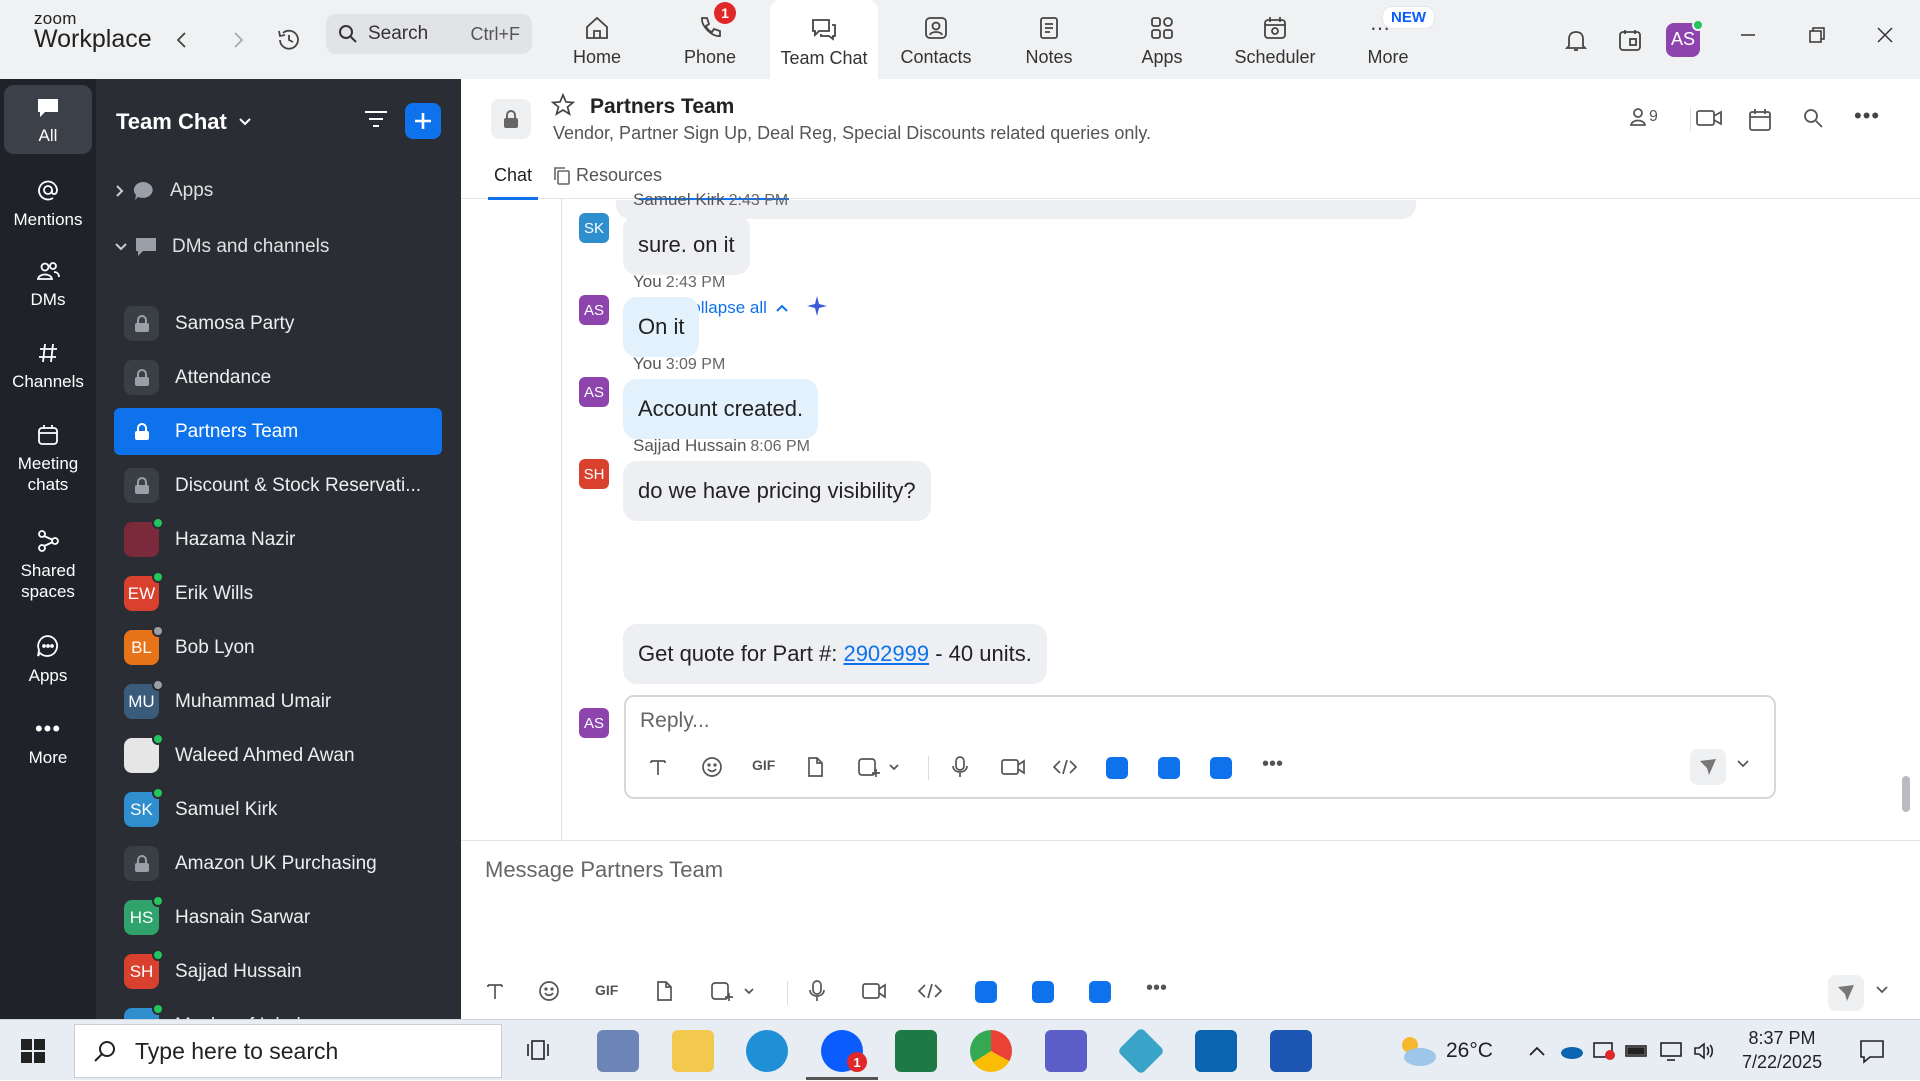 Image resolution: width=1920 pixels, height=1081 pixels. What do you see at coordinates (1709, 118) in the screenshot?
I see `video-meeting-button` at bounding box center [1709, 118].